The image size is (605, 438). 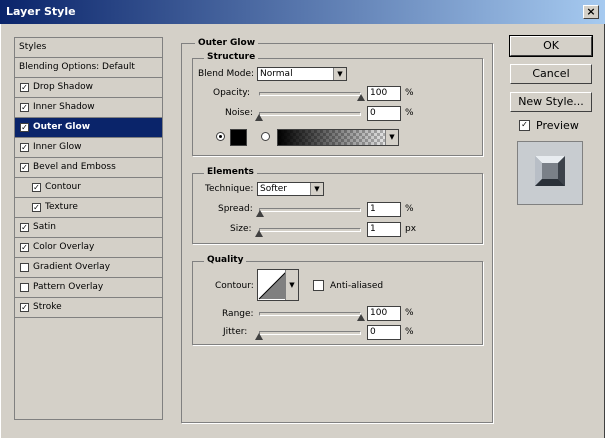 I want to click on color-radio, so click(x=220, y=136).